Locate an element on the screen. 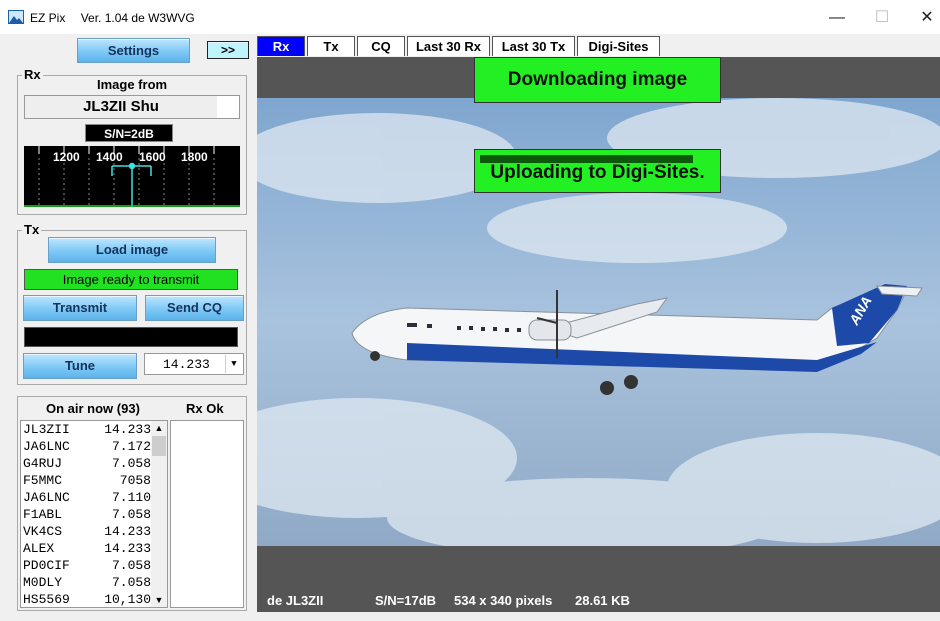  tx-status: Image ready to transmit is located at coordinates (131, 279).